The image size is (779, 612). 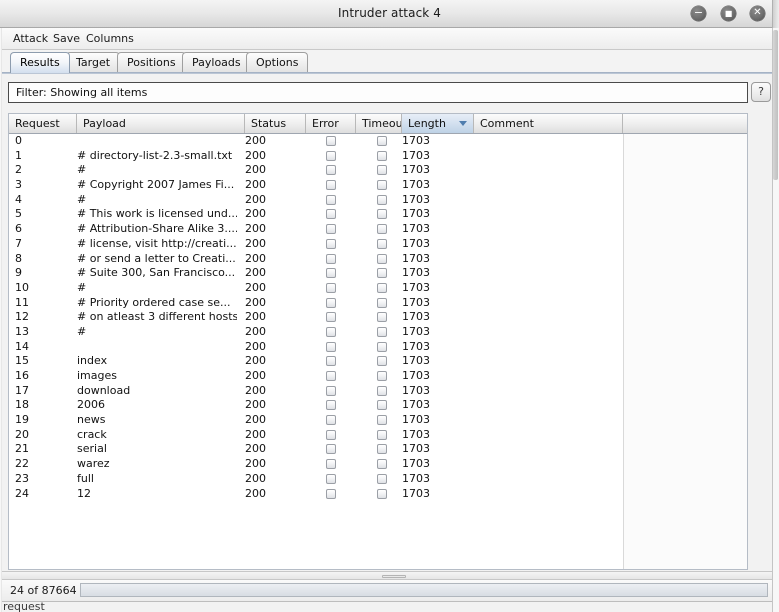 I want to click on close-button: ✕, so click(x=757, y=13).